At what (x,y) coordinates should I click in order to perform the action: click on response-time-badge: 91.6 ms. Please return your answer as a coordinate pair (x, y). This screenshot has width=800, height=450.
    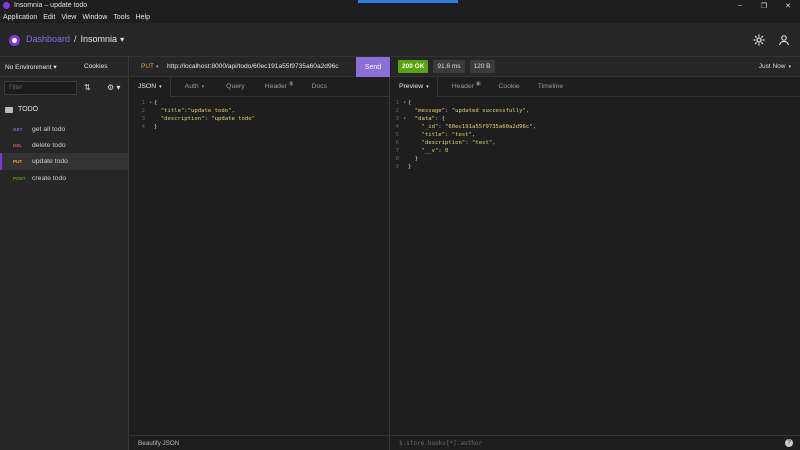
    Looking at the image, I should click on (449, 66).